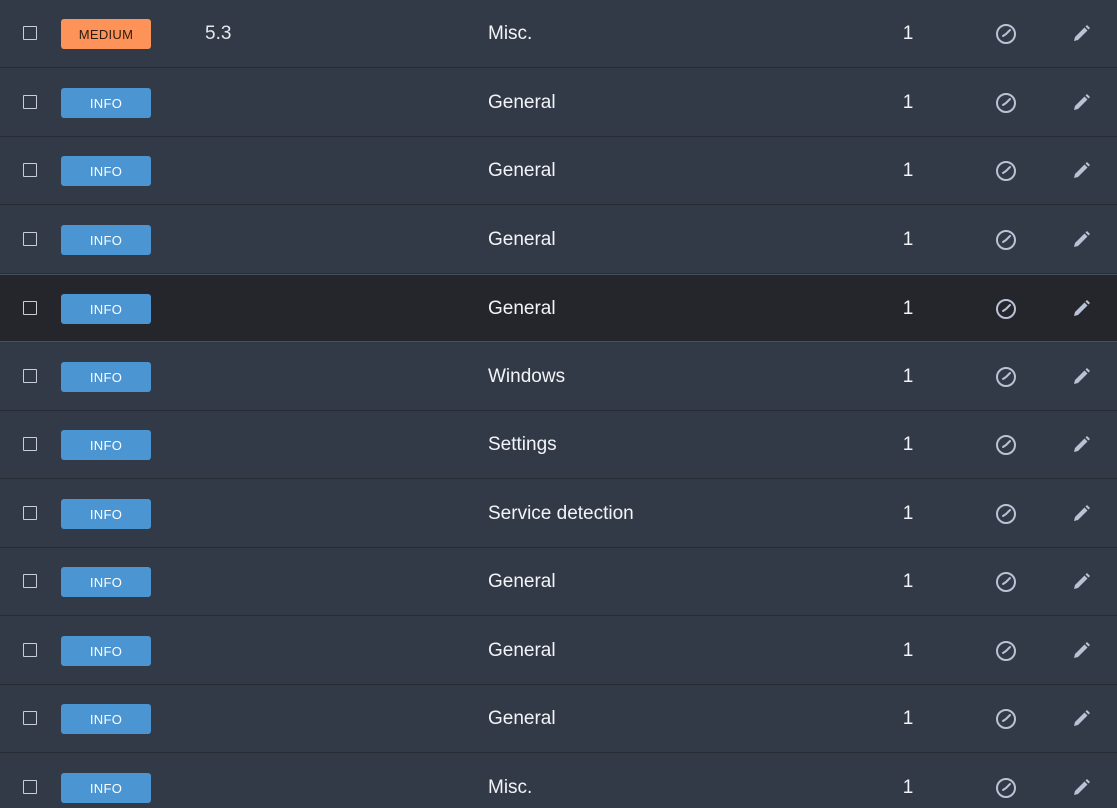 This screenshot has width=1117, height=808. I want to click on category-label: Windows, so click(527, 376).